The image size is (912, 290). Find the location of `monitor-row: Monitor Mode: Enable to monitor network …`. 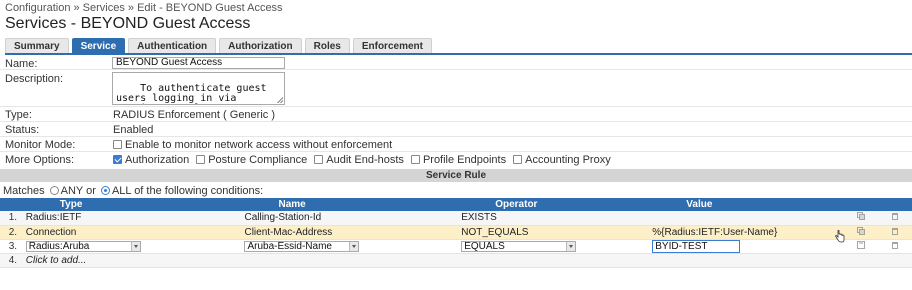

monitor-row: Monitor Mode: Enable to monitor network … is located at coordinates (456, 144).